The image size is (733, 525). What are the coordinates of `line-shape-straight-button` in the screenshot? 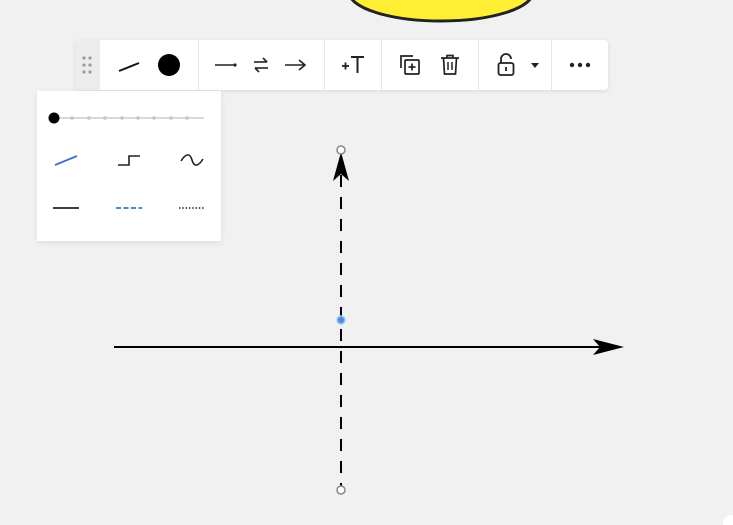 It's located at (66, 160).